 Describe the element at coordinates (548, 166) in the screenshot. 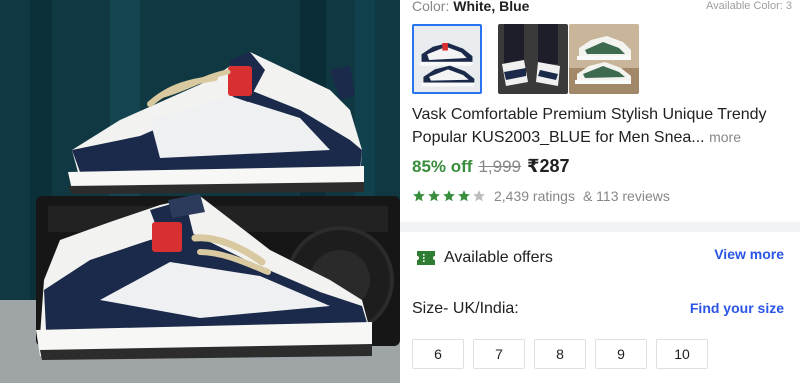

I see `selling-price: ₹287` at that location.